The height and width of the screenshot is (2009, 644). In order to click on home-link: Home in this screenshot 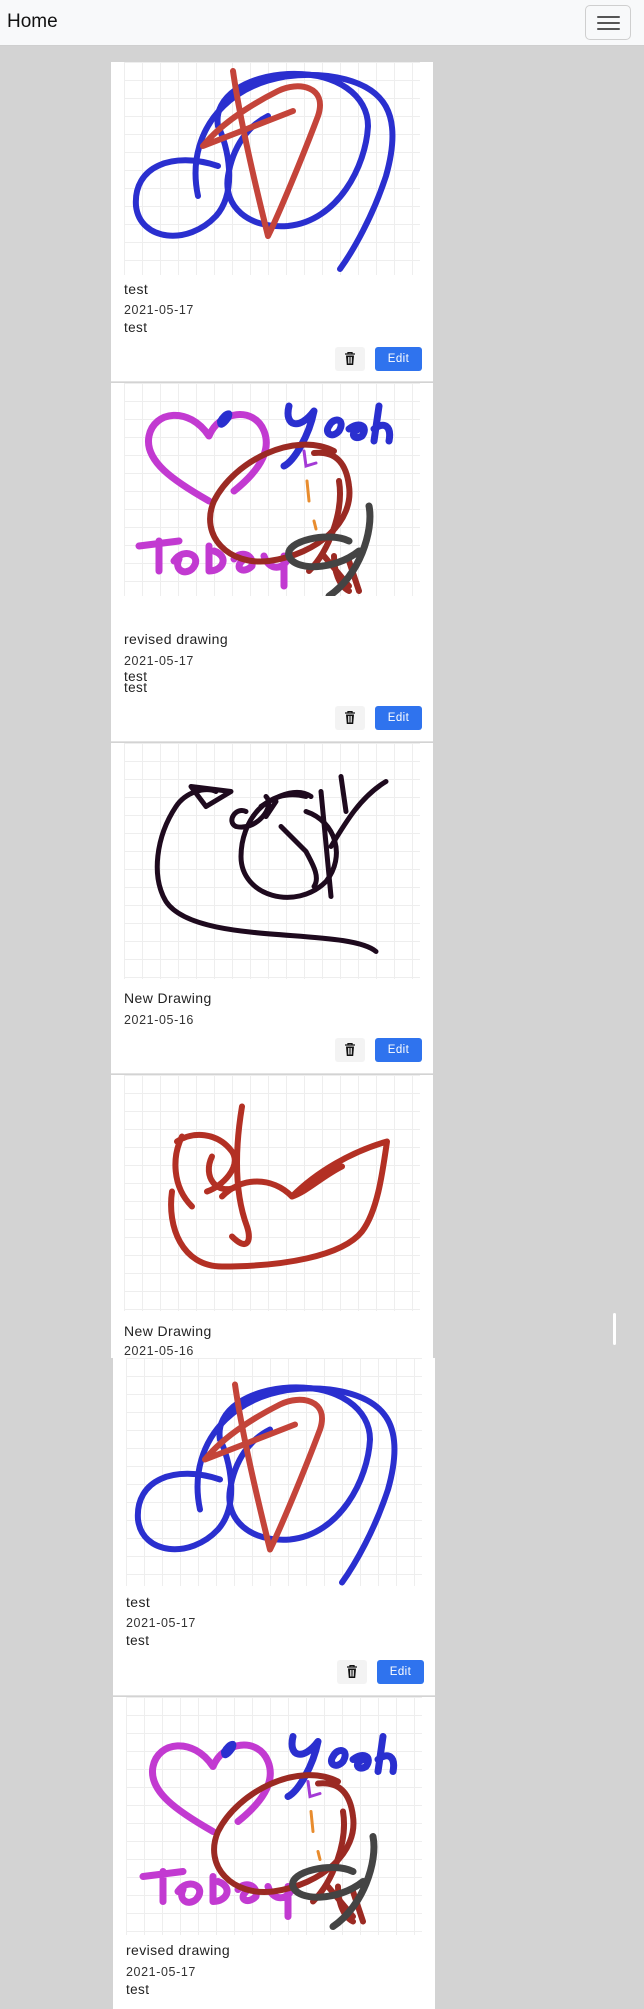, I will do `click(32, 22)`.